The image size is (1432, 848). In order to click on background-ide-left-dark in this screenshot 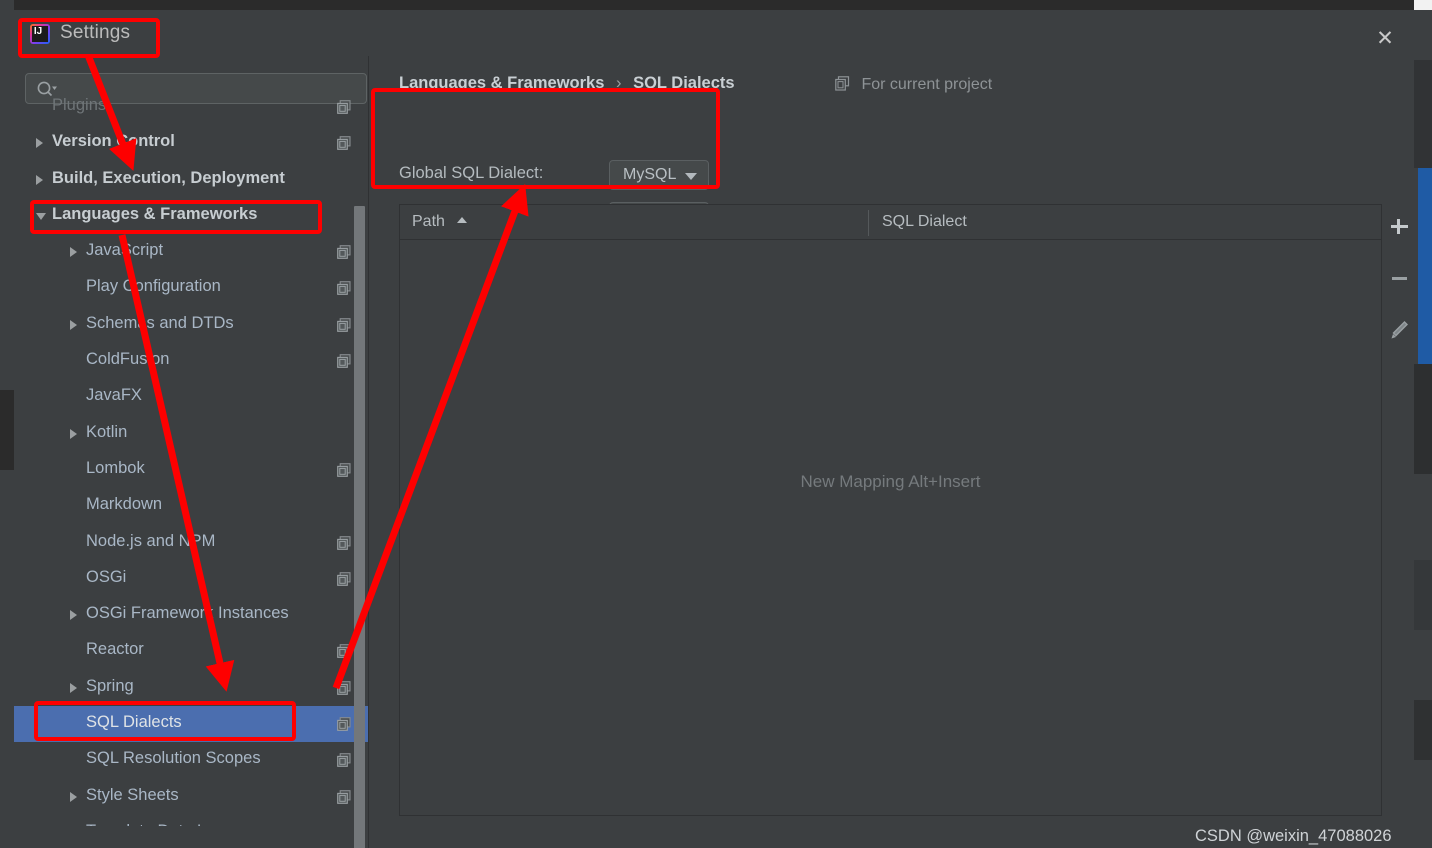, I will do `click(7, 430)`.